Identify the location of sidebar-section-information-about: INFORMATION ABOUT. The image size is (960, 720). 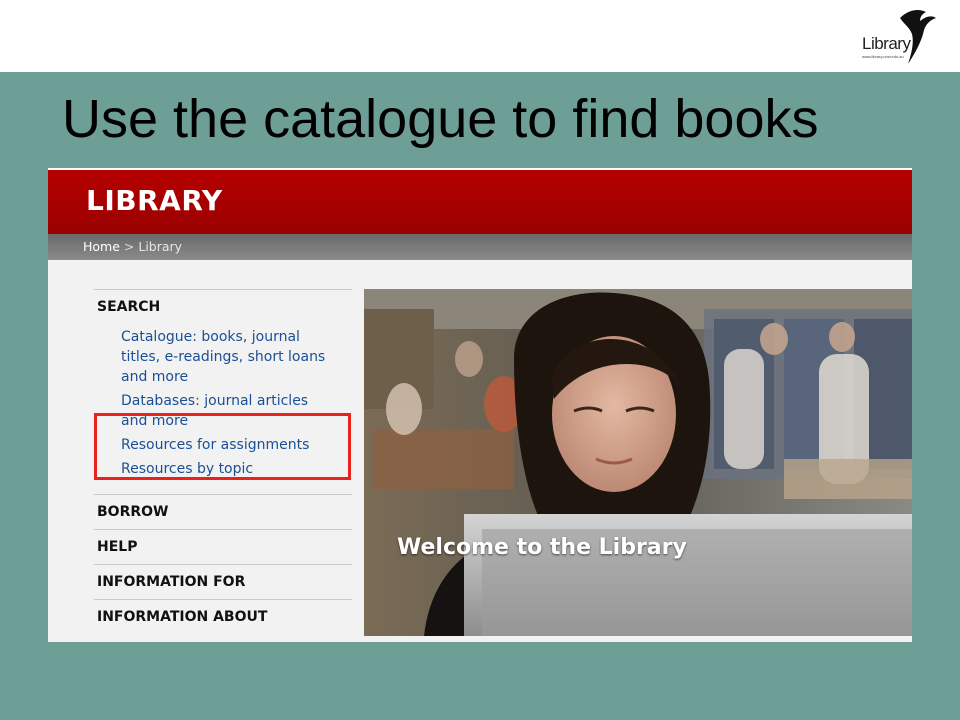
(223, 616).